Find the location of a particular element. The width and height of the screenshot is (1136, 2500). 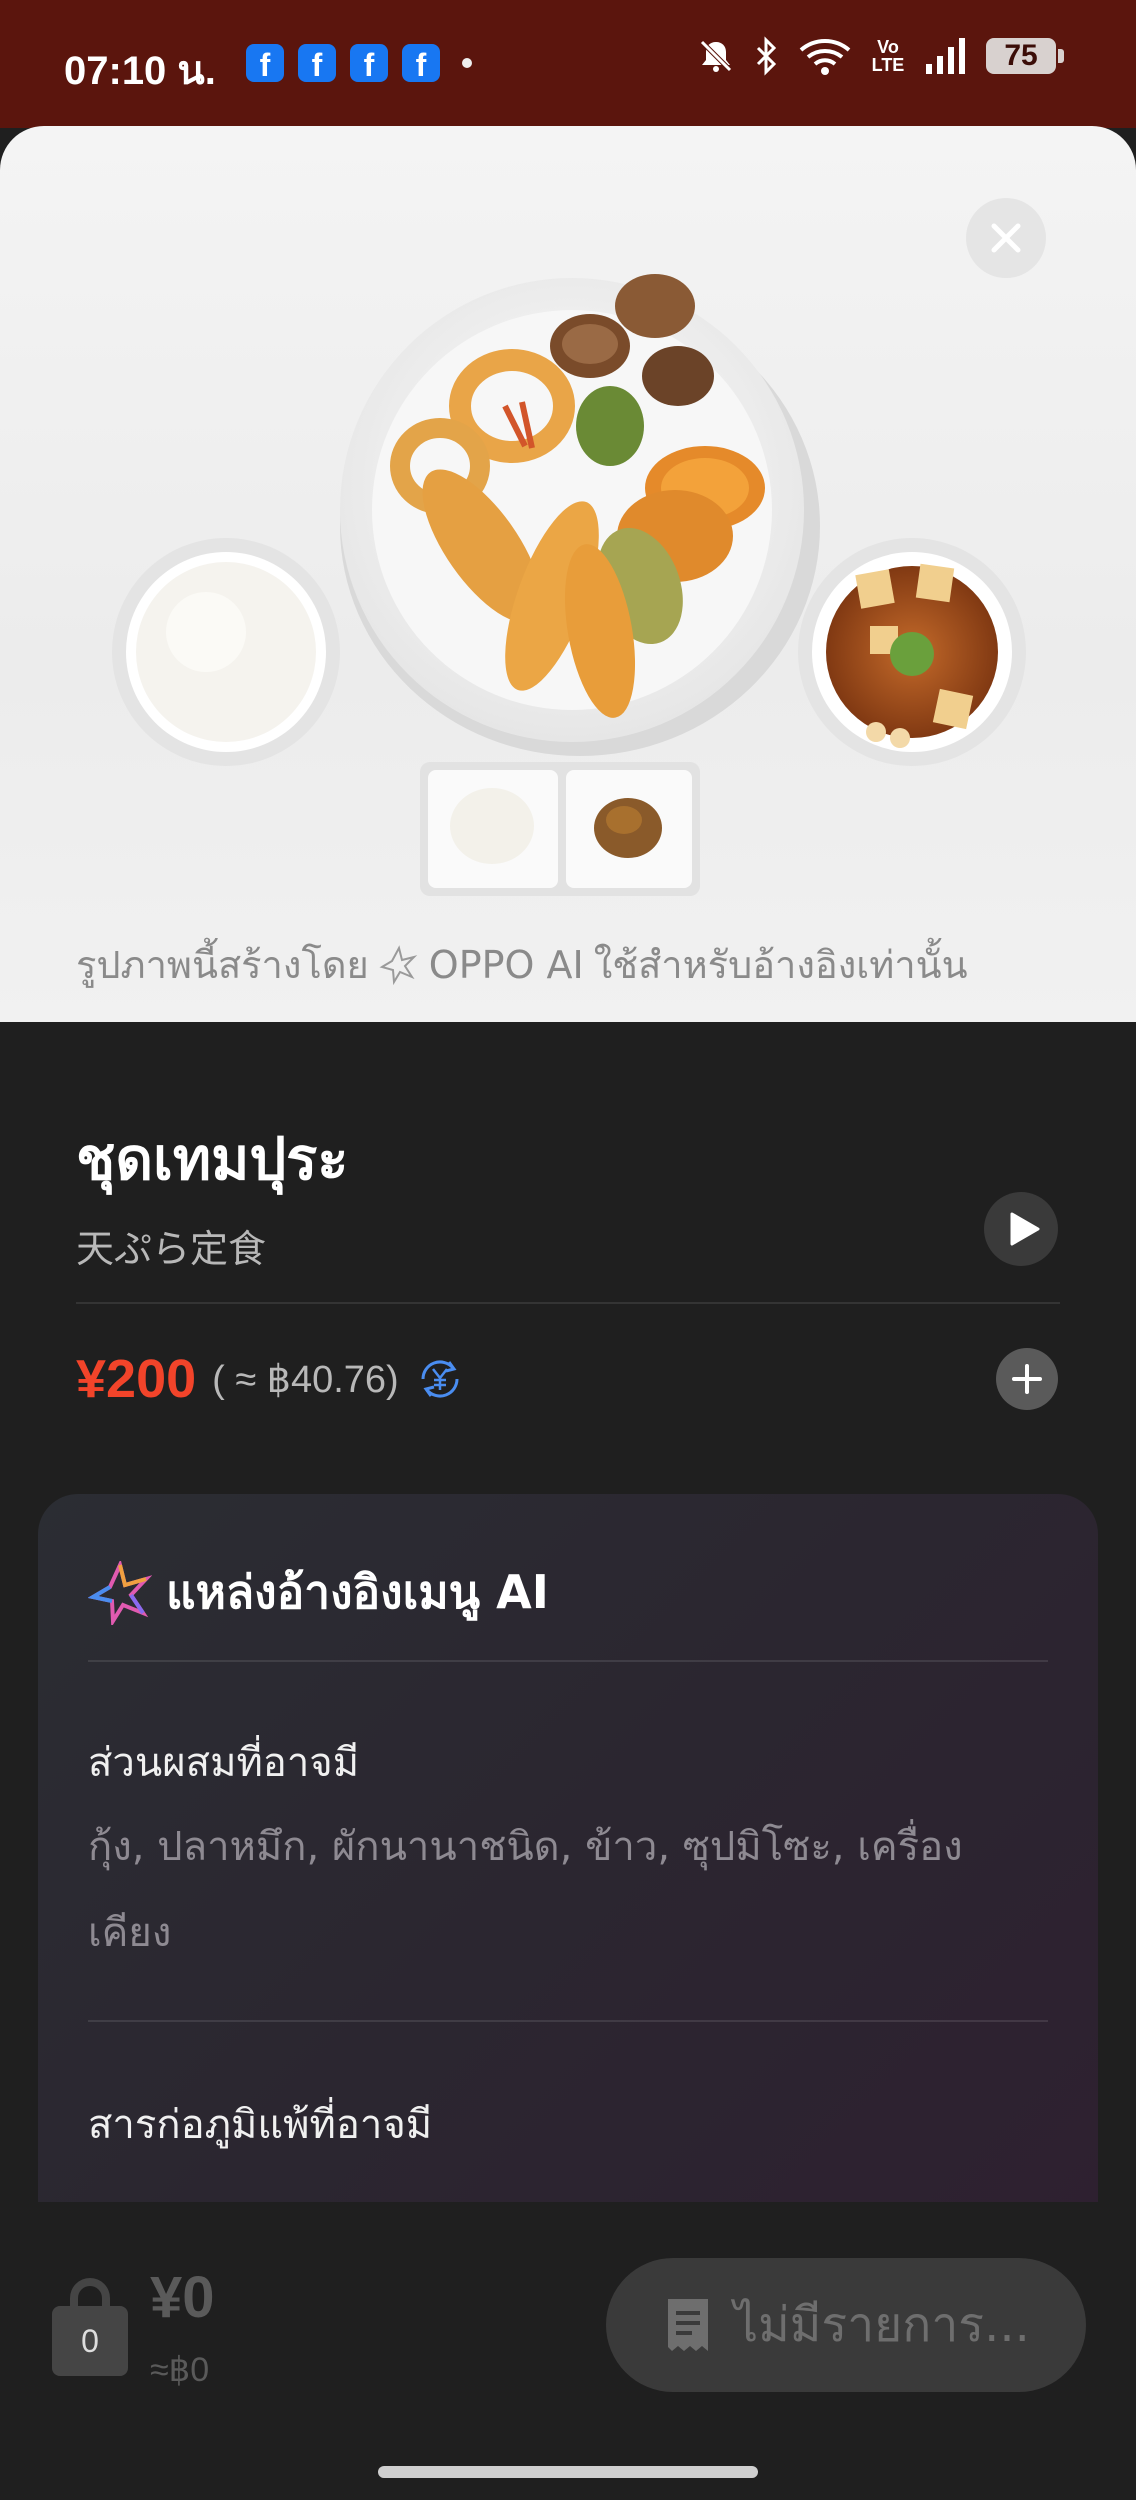

cart-total-converted: ≈฿0 is located at coordinates (180, 2370).